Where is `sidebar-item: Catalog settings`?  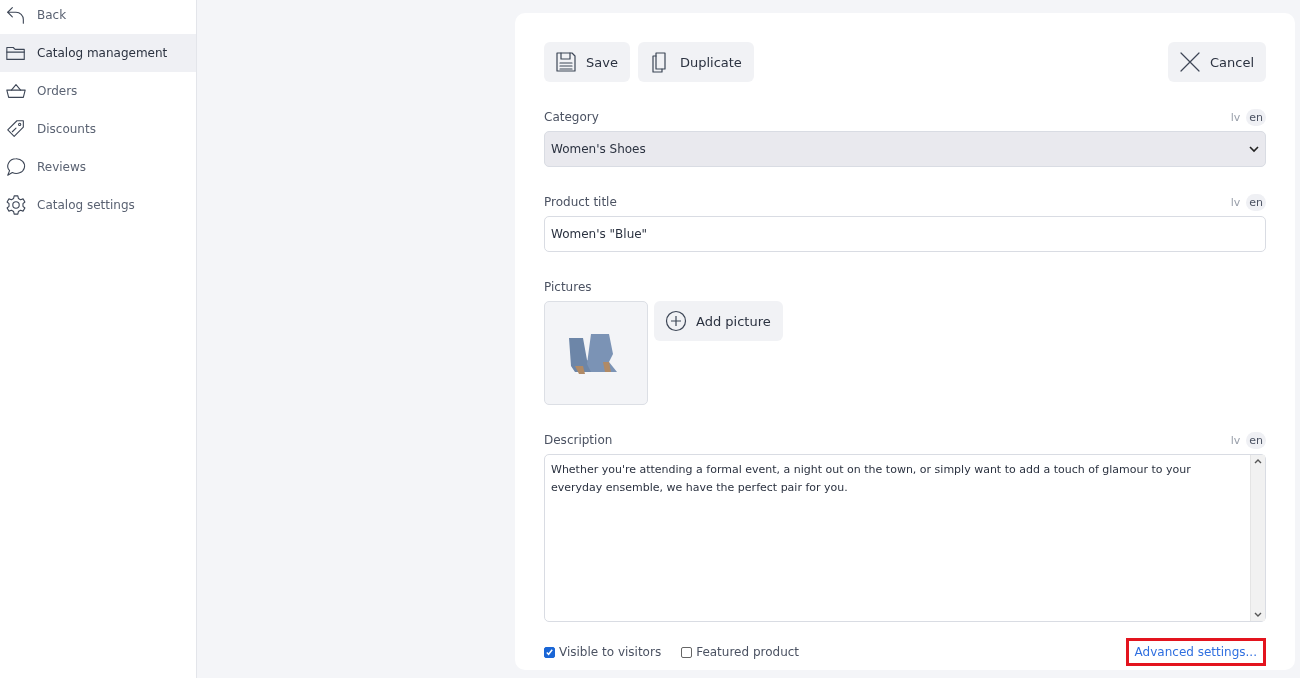
sidebar-item: Catalog settings is located at coordinates (98, 205).